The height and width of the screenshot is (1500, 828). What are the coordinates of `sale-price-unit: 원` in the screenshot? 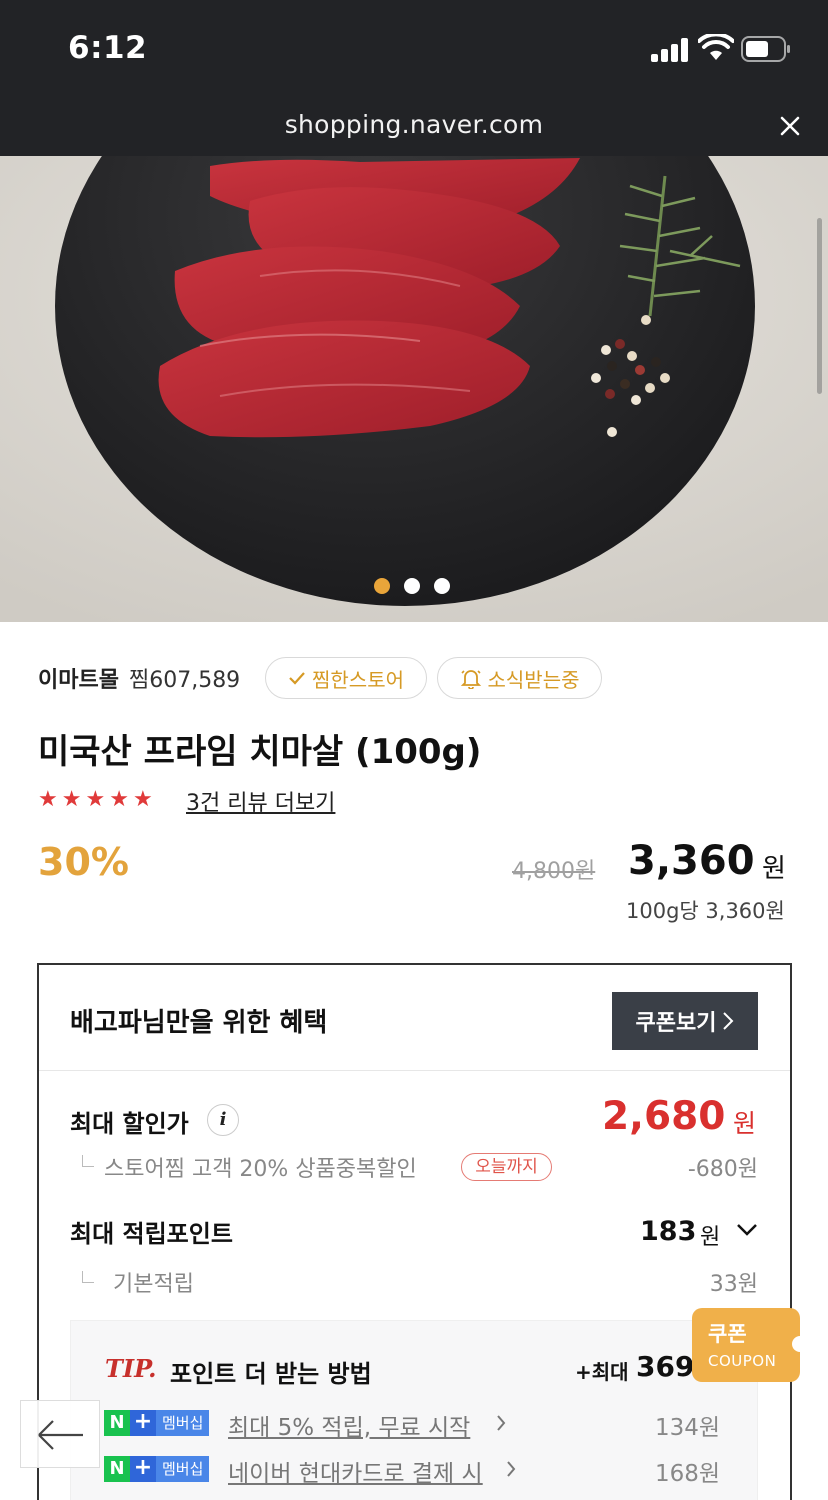 It's located at (774, 869).